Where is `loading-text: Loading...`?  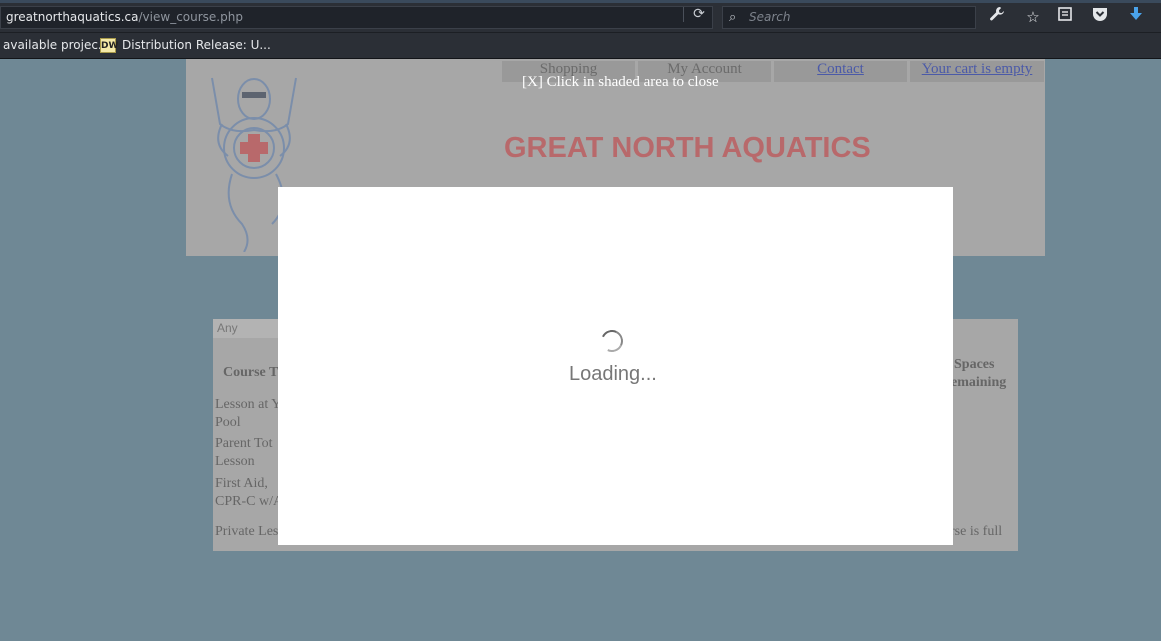
loading-text: Loading... is located at coordinates (613, 374).